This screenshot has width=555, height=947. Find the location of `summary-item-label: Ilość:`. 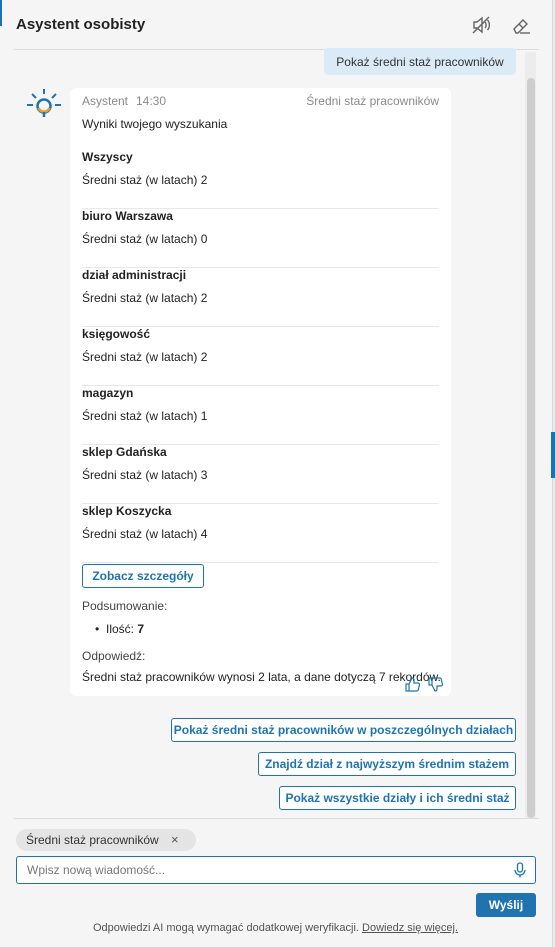

summary-item-label: Ilość: is located at coordinates (120, 629).